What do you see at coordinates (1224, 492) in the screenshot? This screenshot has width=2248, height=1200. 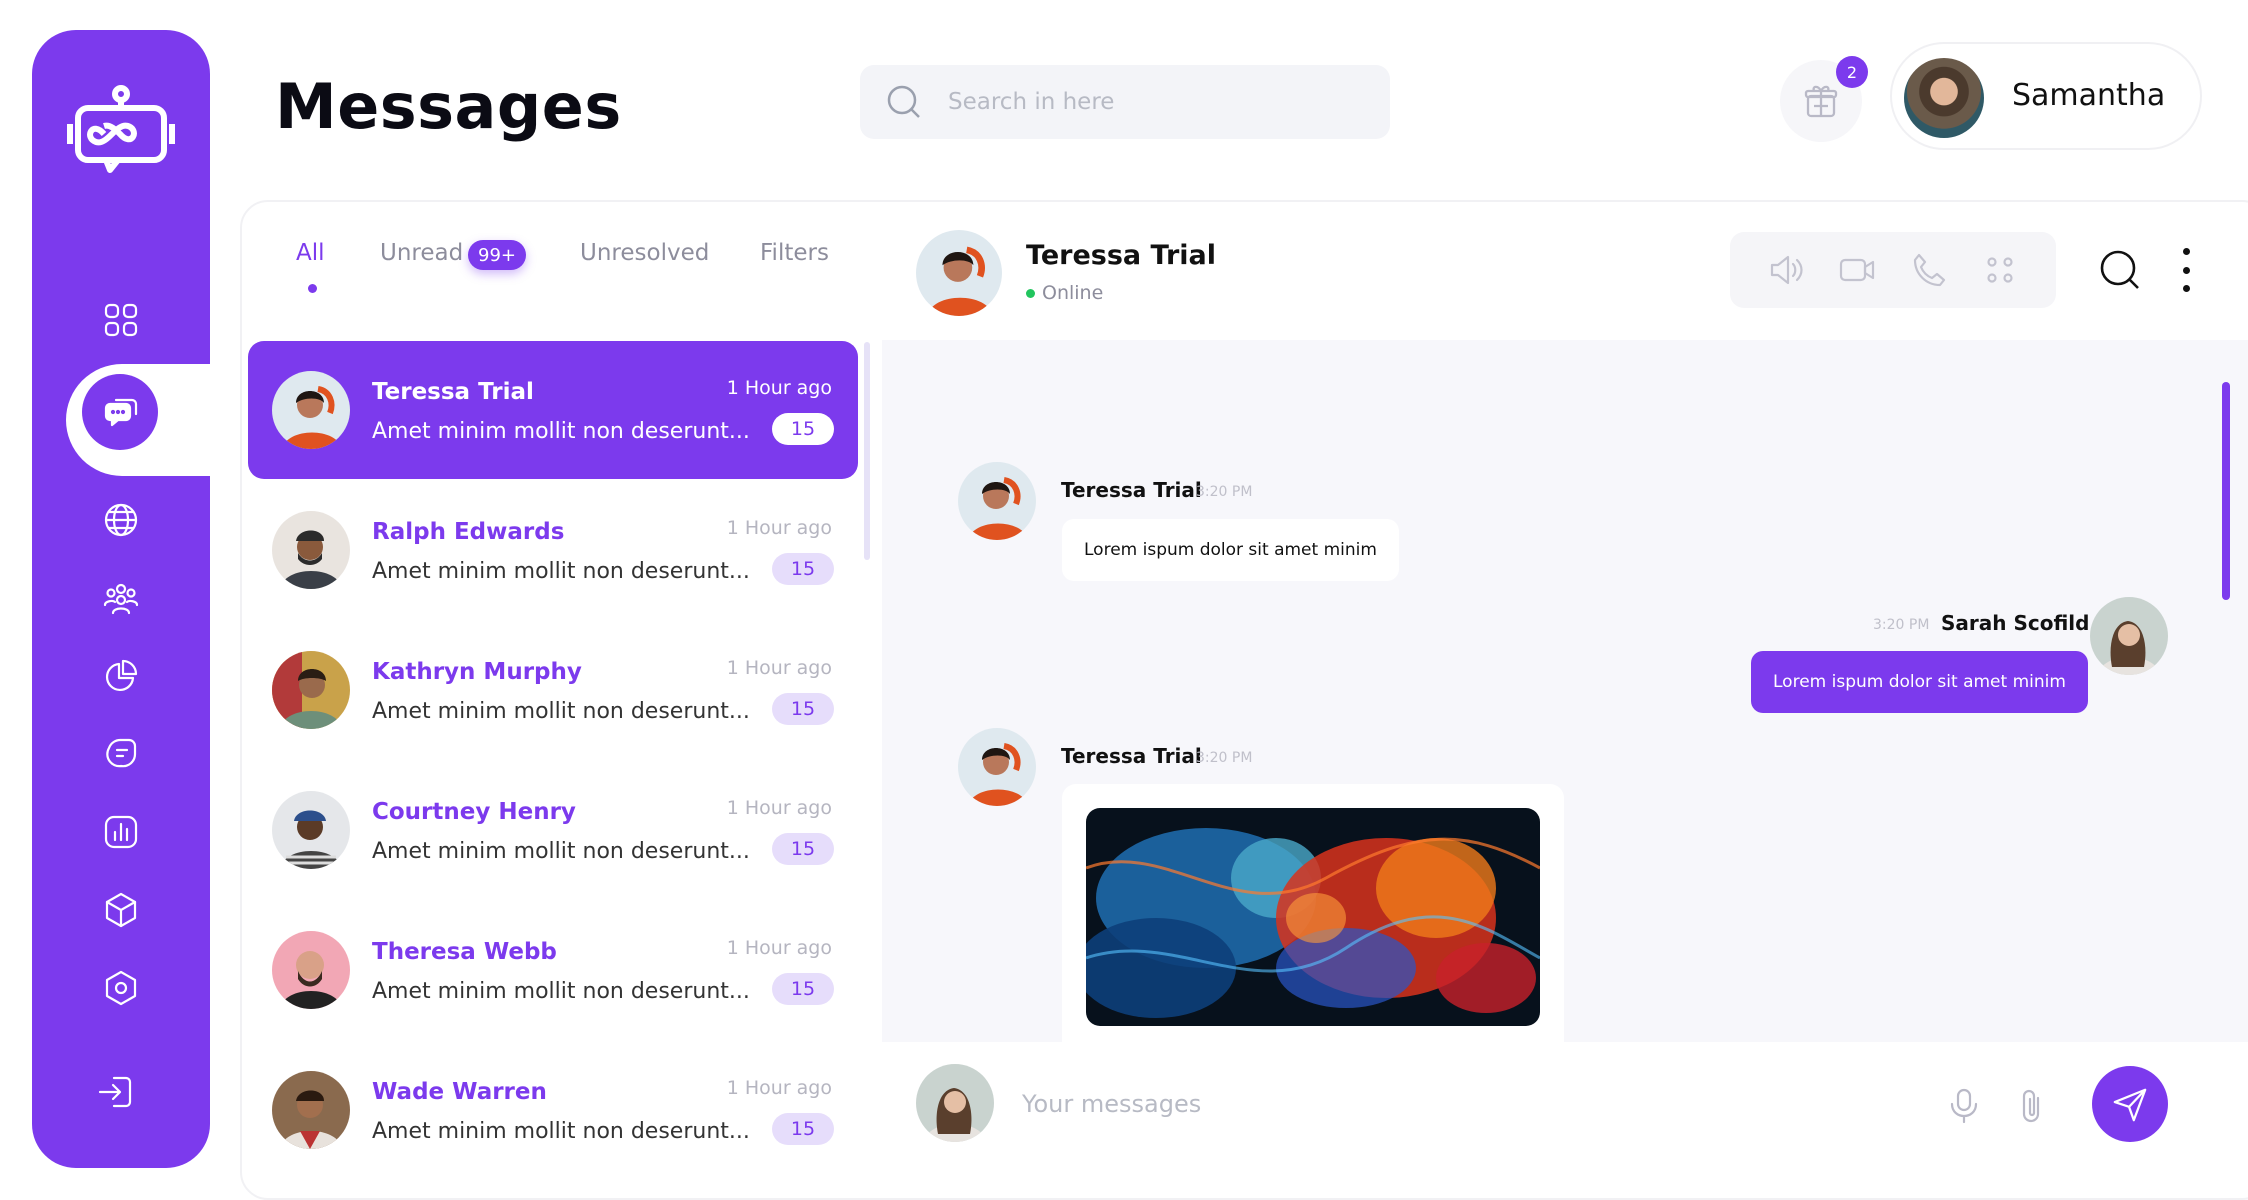 I see `message-timestamp: 3:20 PM` at bounding box center [1224, 492].